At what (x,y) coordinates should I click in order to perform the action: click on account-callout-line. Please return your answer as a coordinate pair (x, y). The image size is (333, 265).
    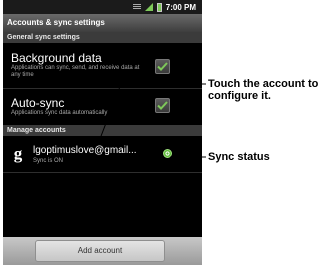
    Looking at the image, I should click on (151, 114).